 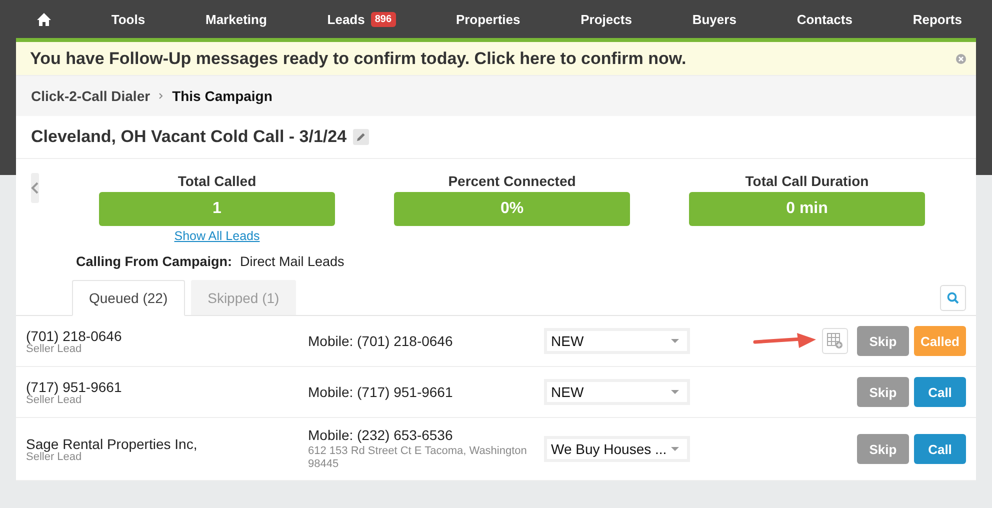 What do you see at coordinates (807, 209) in the screenshot?
I see `stat-value: 0 min` at bounding box center [807, 209].